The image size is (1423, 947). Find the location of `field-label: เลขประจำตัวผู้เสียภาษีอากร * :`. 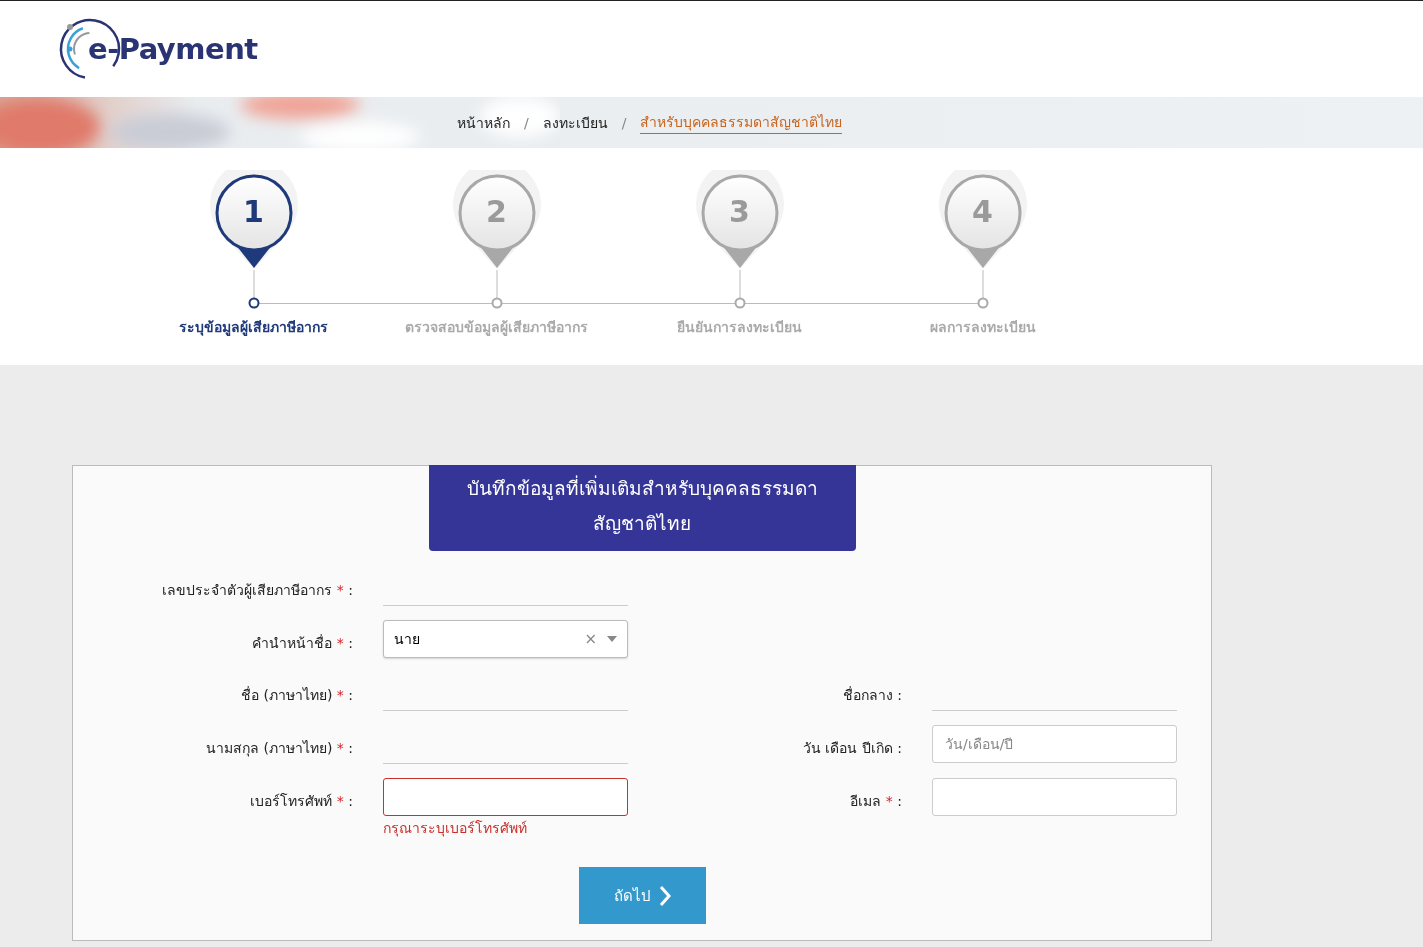

field-label: เลขประจำตัวผู้เสียภาษีอากร * : is located at coordinates (257, 591).